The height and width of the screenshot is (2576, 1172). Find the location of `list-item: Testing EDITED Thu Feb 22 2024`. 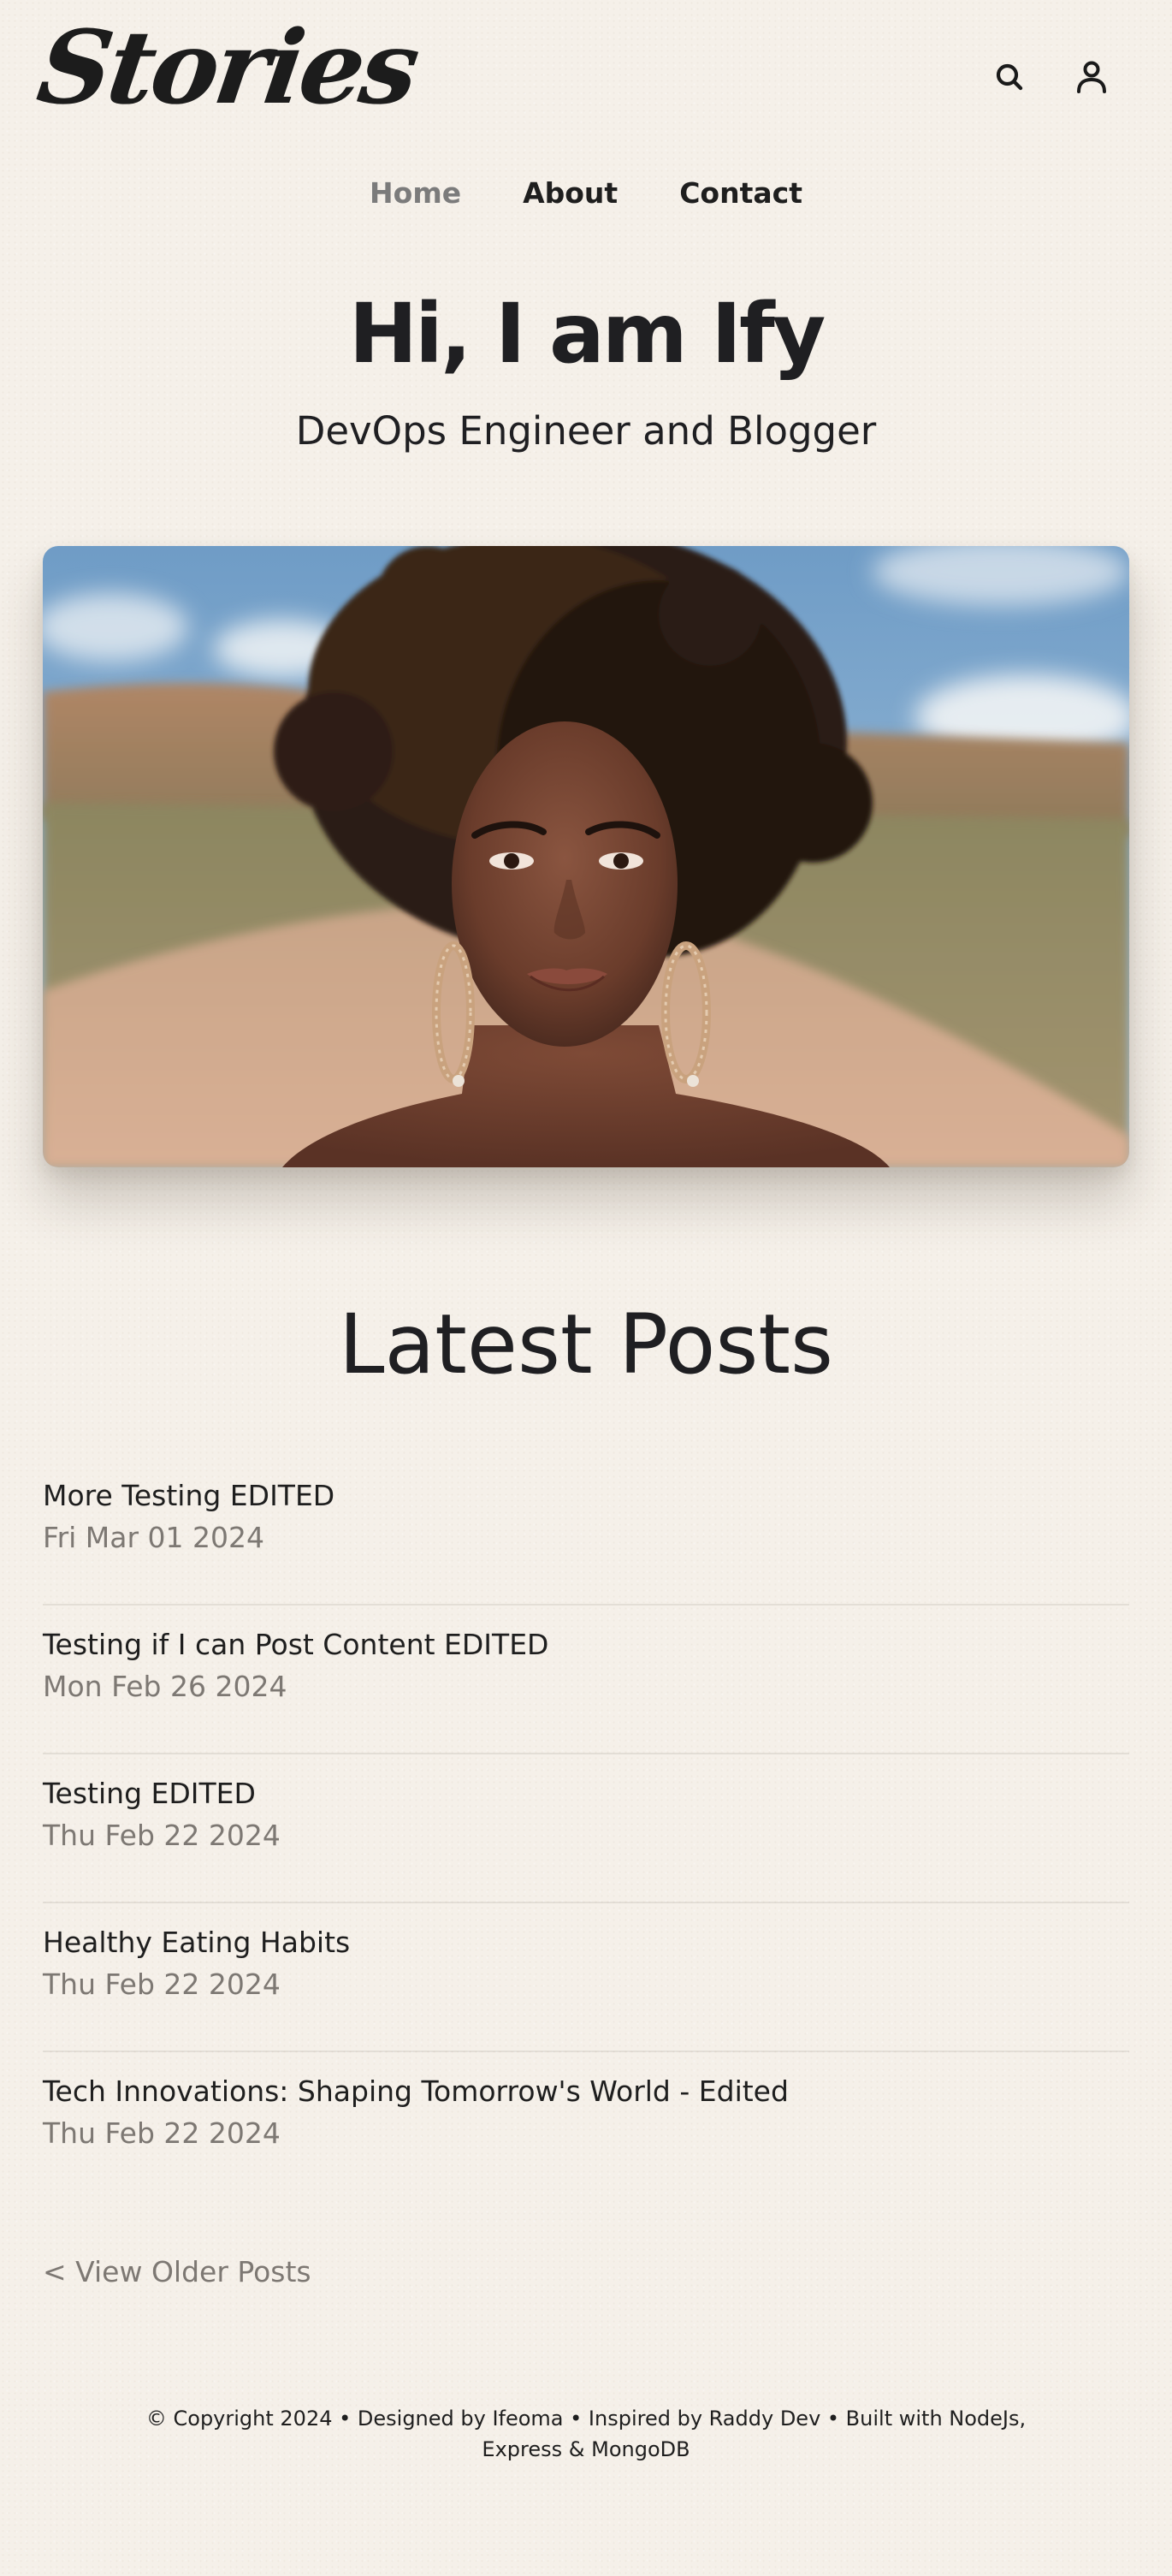

list-item: Testing EDITED Thu Feb 22 2024 is located at coordinates (586, 1828).